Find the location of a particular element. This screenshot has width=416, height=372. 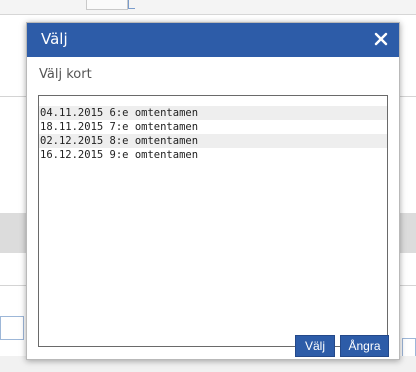

list-item: 02.12.2015 8:e omtentamen is located at coordinates (213, 141).